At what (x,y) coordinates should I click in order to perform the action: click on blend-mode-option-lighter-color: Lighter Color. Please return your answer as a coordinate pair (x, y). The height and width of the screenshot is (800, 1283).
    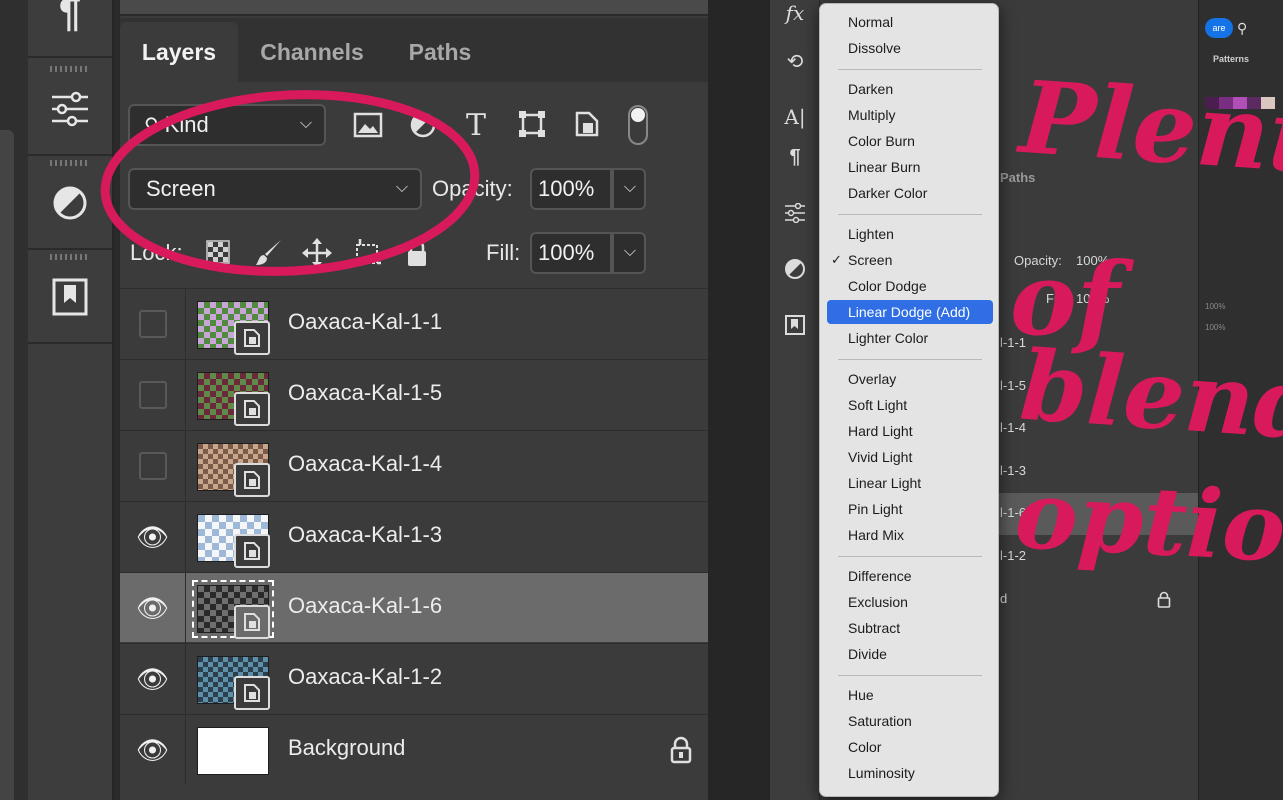
    Looking at the image, I should click on (910, 338).